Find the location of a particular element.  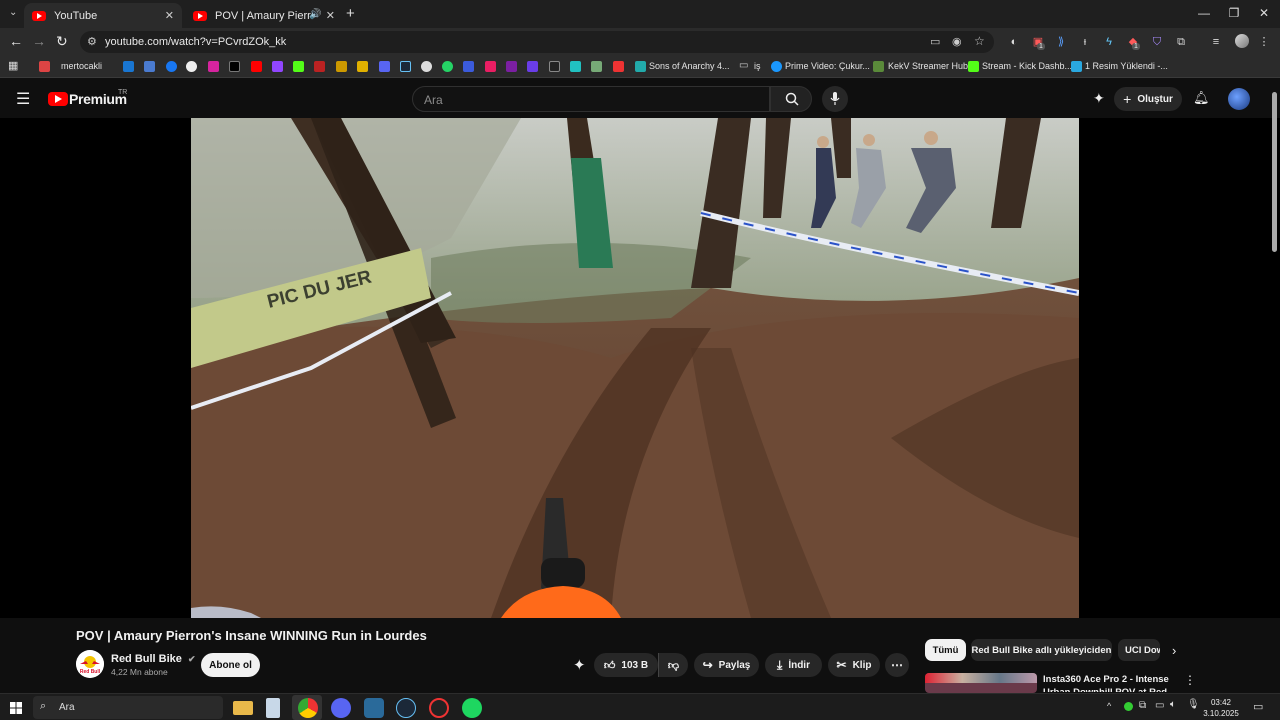

bookmark-folder-label: iş is located at coordinates (757, 66).